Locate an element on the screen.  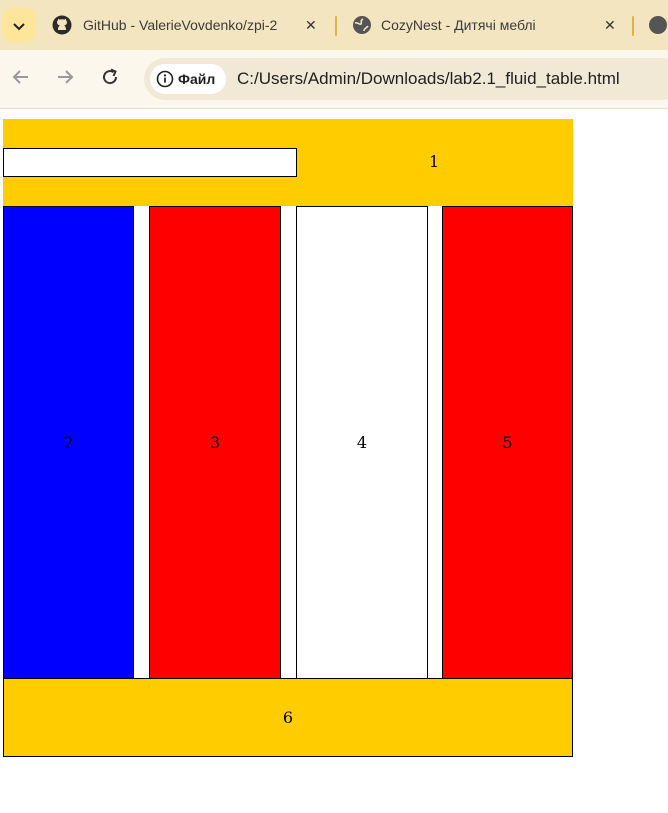
column-cell-5: 5 is located at coordinates (507, 442).